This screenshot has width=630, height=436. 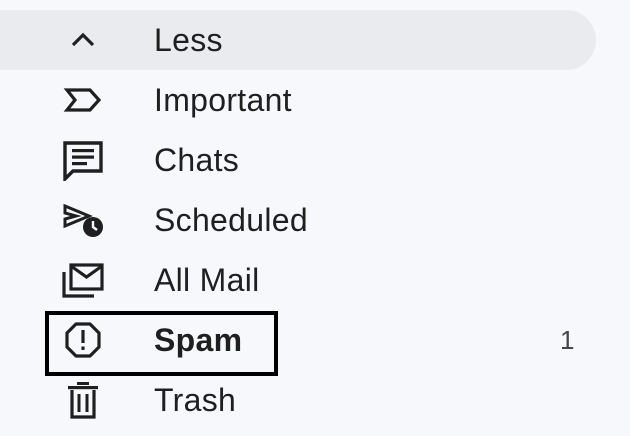 What do you see at coordinates (83, 220) in the screenshot?
I see `scheduled-send-icon` at bounding box center [83, 220].